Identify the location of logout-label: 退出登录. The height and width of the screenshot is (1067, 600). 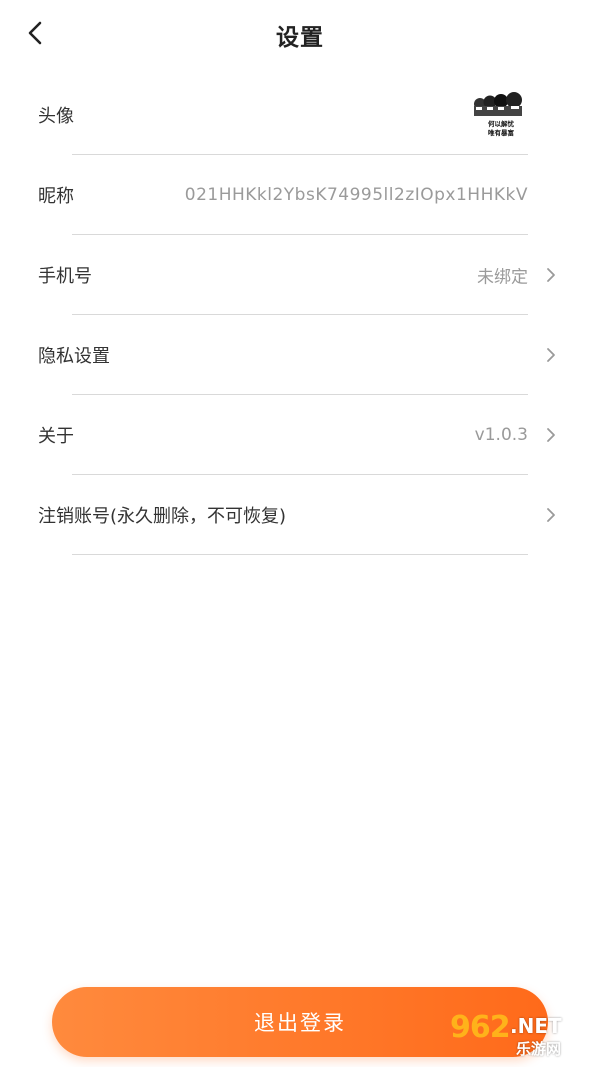
(300, 1023).